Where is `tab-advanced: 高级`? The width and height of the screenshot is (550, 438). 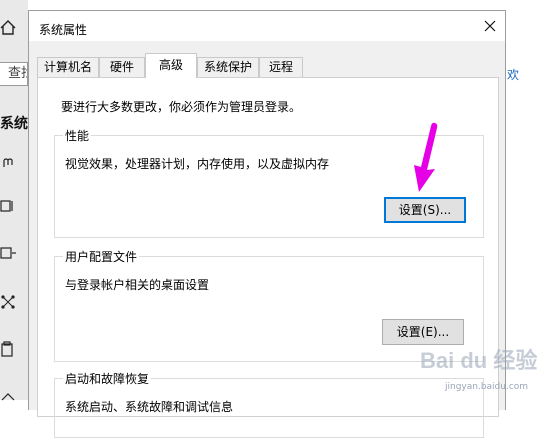 tab-advanced: 高级 is located at coordinates (171, 65).